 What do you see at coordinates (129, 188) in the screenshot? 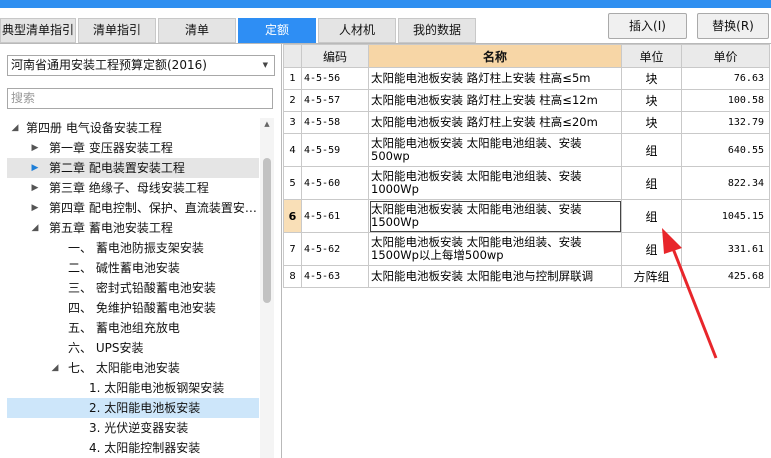
I see `tree-node-label: 第三章 绝缘子、母线安装工程` at bounding box center [129, 188].